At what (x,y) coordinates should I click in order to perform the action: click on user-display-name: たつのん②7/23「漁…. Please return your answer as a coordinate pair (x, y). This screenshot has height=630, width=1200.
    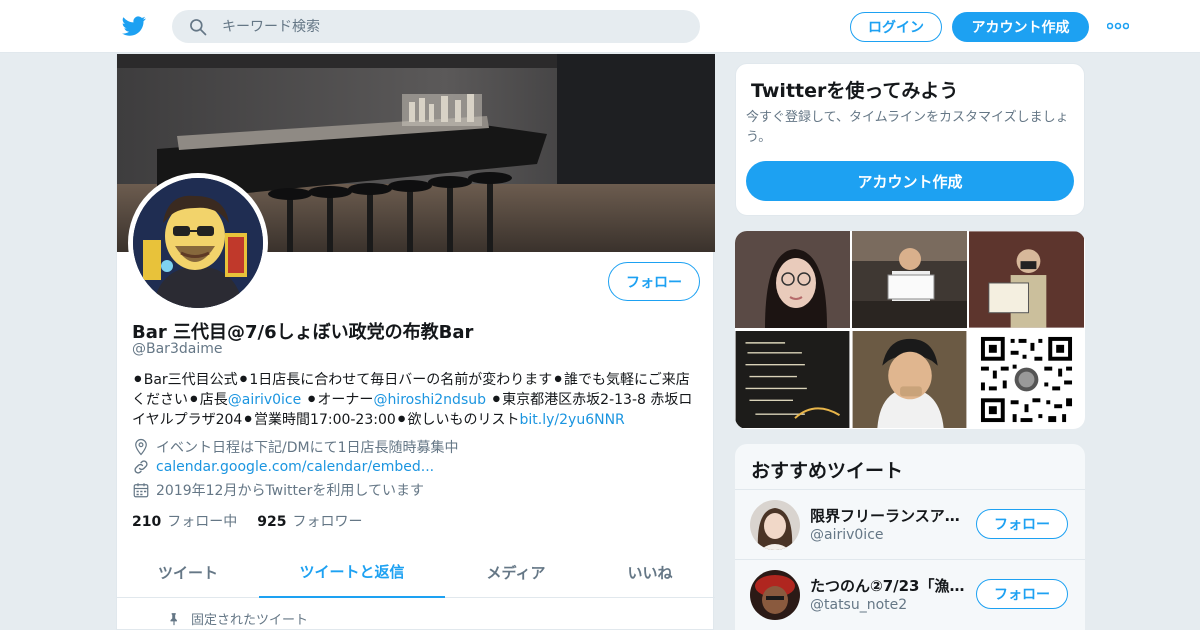
    Looking at the image, I should click on (890, 585).